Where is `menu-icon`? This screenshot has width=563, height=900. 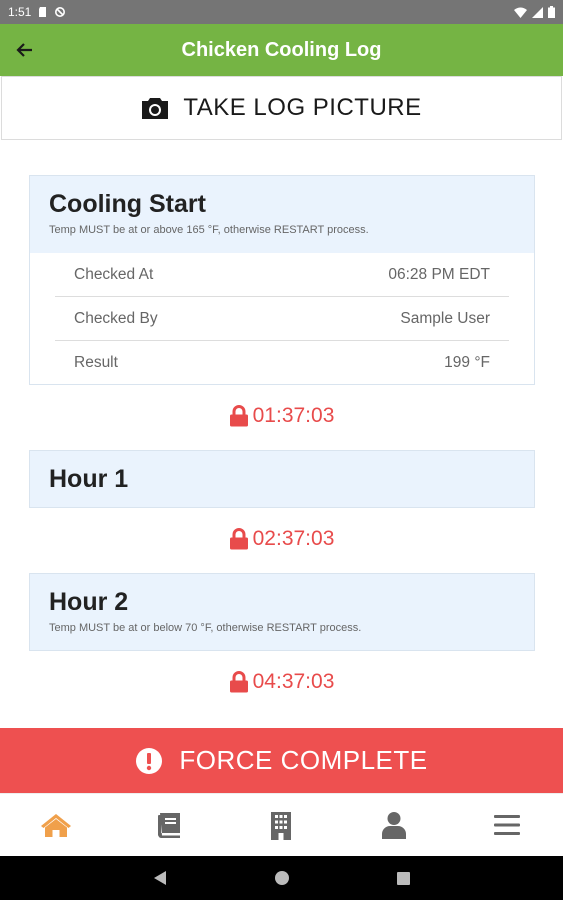 menu-icon is located at coordinates (506, 825).